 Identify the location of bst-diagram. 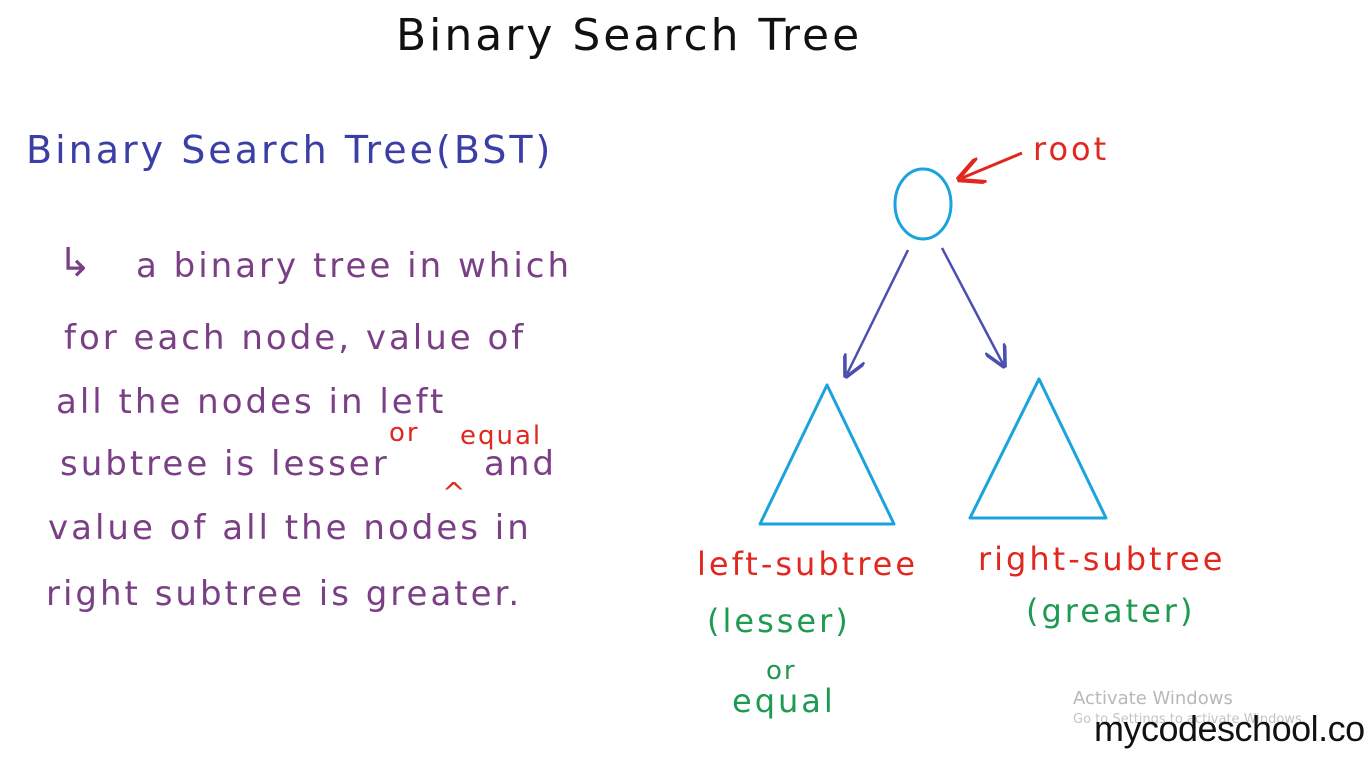
(933, 338).